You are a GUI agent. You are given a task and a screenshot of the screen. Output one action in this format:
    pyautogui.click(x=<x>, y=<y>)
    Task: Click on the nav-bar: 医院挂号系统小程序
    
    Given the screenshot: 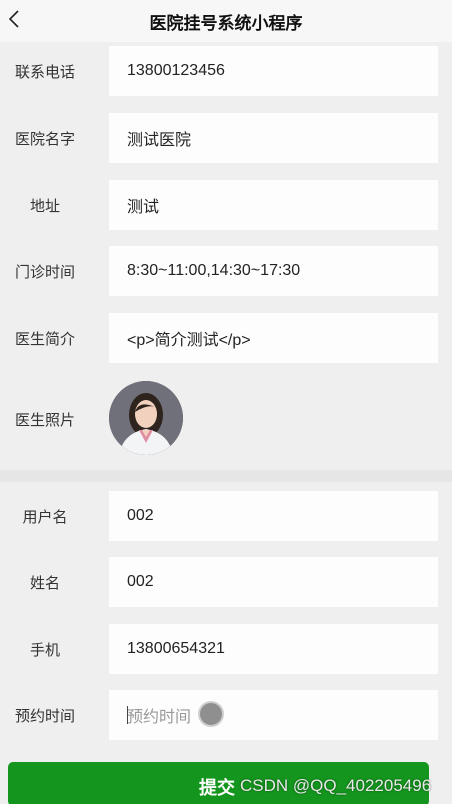 What is the action you would take?
    pyautogui.click(x=226, y=21)
    